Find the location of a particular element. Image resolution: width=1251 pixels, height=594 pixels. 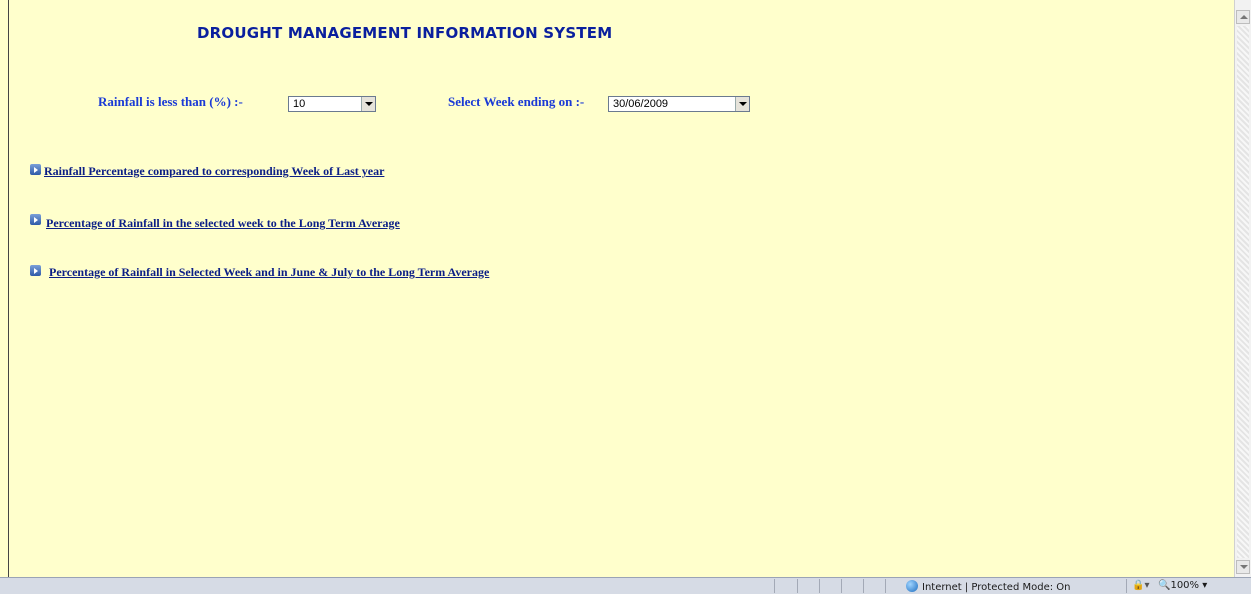

week-ending-label: Select Week ending on :- is located at coordinates (516, 101).